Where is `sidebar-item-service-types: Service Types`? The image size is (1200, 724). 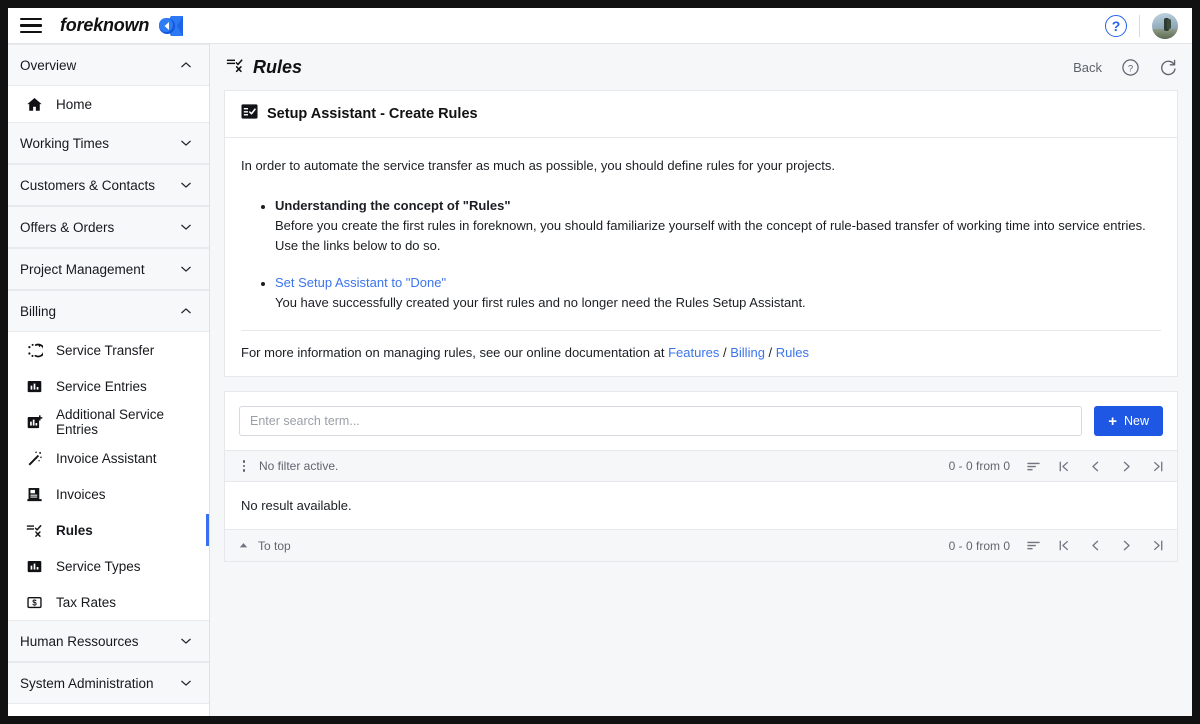
sidebar-item-service-types: Service Types is located at coordinates (108, 566).